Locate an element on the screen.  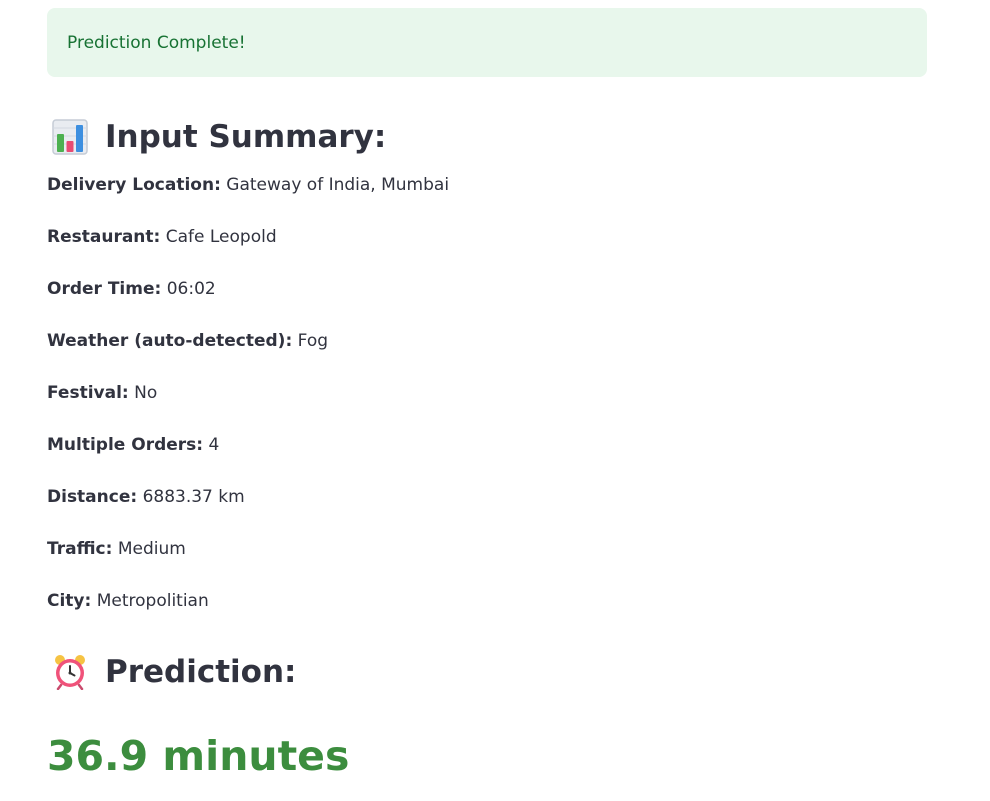
summary-row-label: Distance: is located at coordinates (92, 497).